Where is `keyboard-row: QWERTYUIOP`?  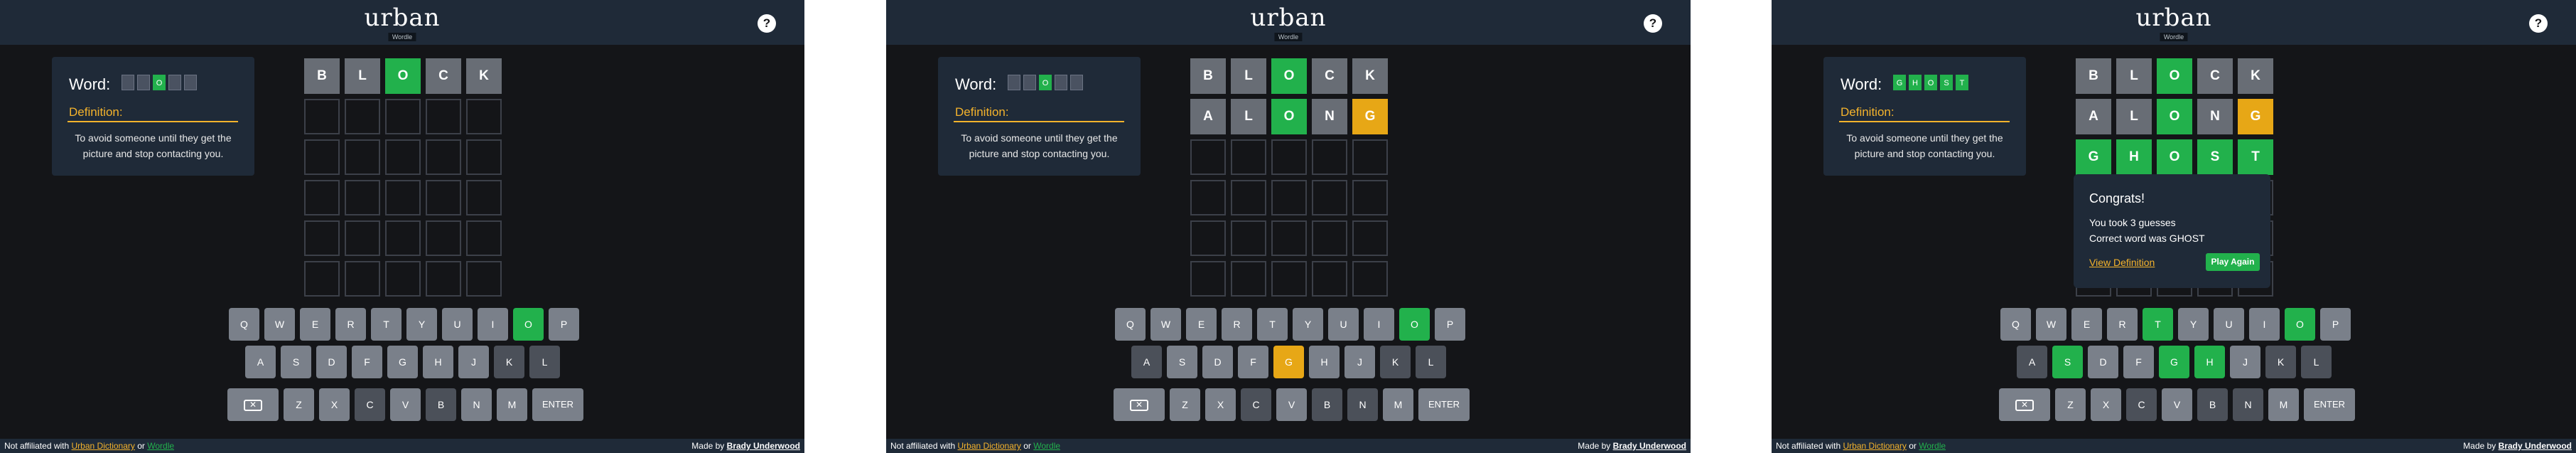
keyboard-row: QWERTYUIOP is located at coordinates (404, 325).